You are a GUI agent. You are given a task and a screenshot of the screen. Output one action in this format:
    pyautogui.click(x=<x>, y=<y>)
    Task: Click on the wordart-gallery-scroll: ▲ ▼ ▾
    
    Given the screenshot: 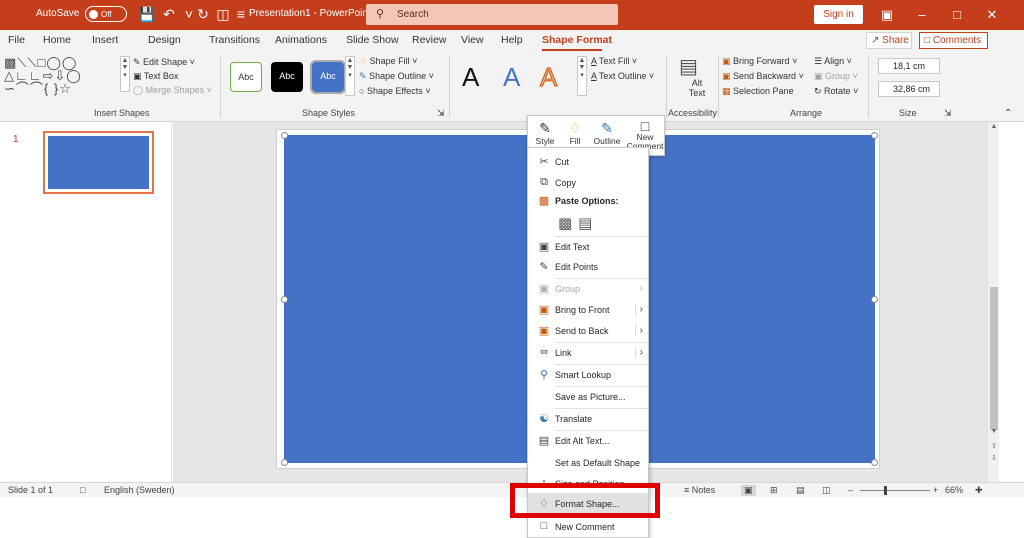 What is the action you would take?
    pyautogui.click(x=582, y=76)
    